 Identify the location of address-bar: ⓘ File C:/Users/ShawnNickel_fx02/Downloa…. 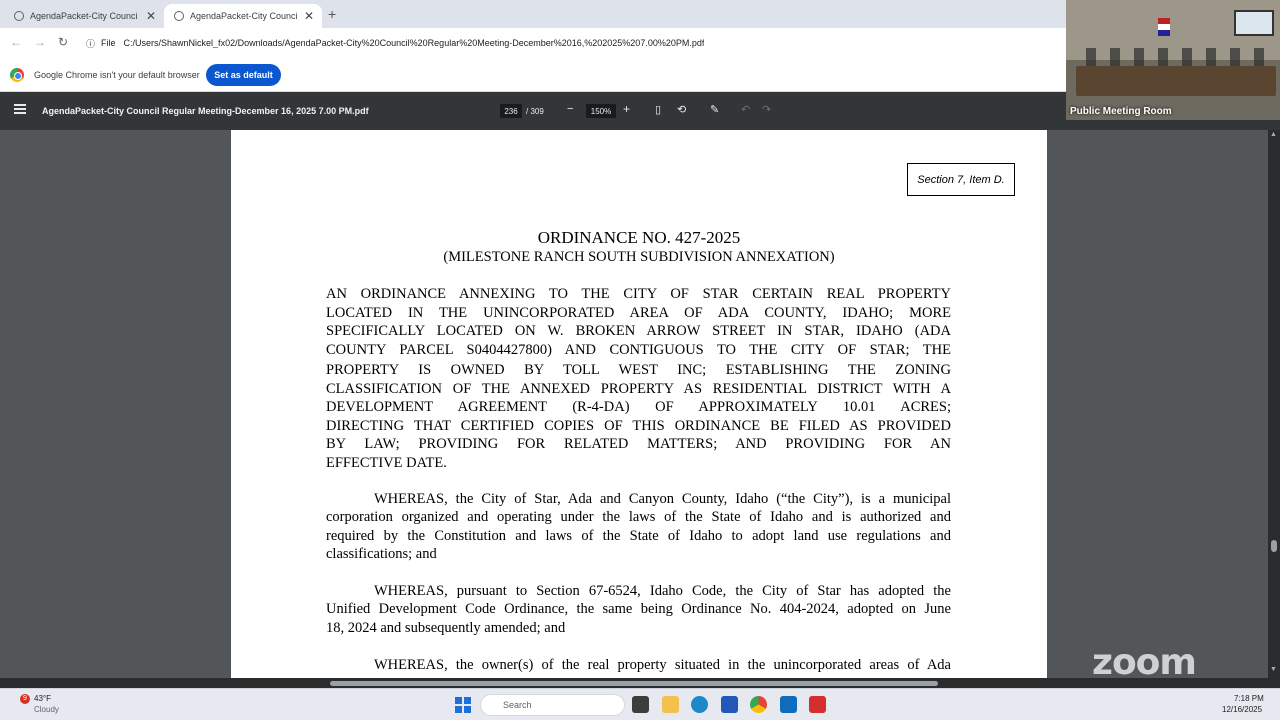
(570, 43).